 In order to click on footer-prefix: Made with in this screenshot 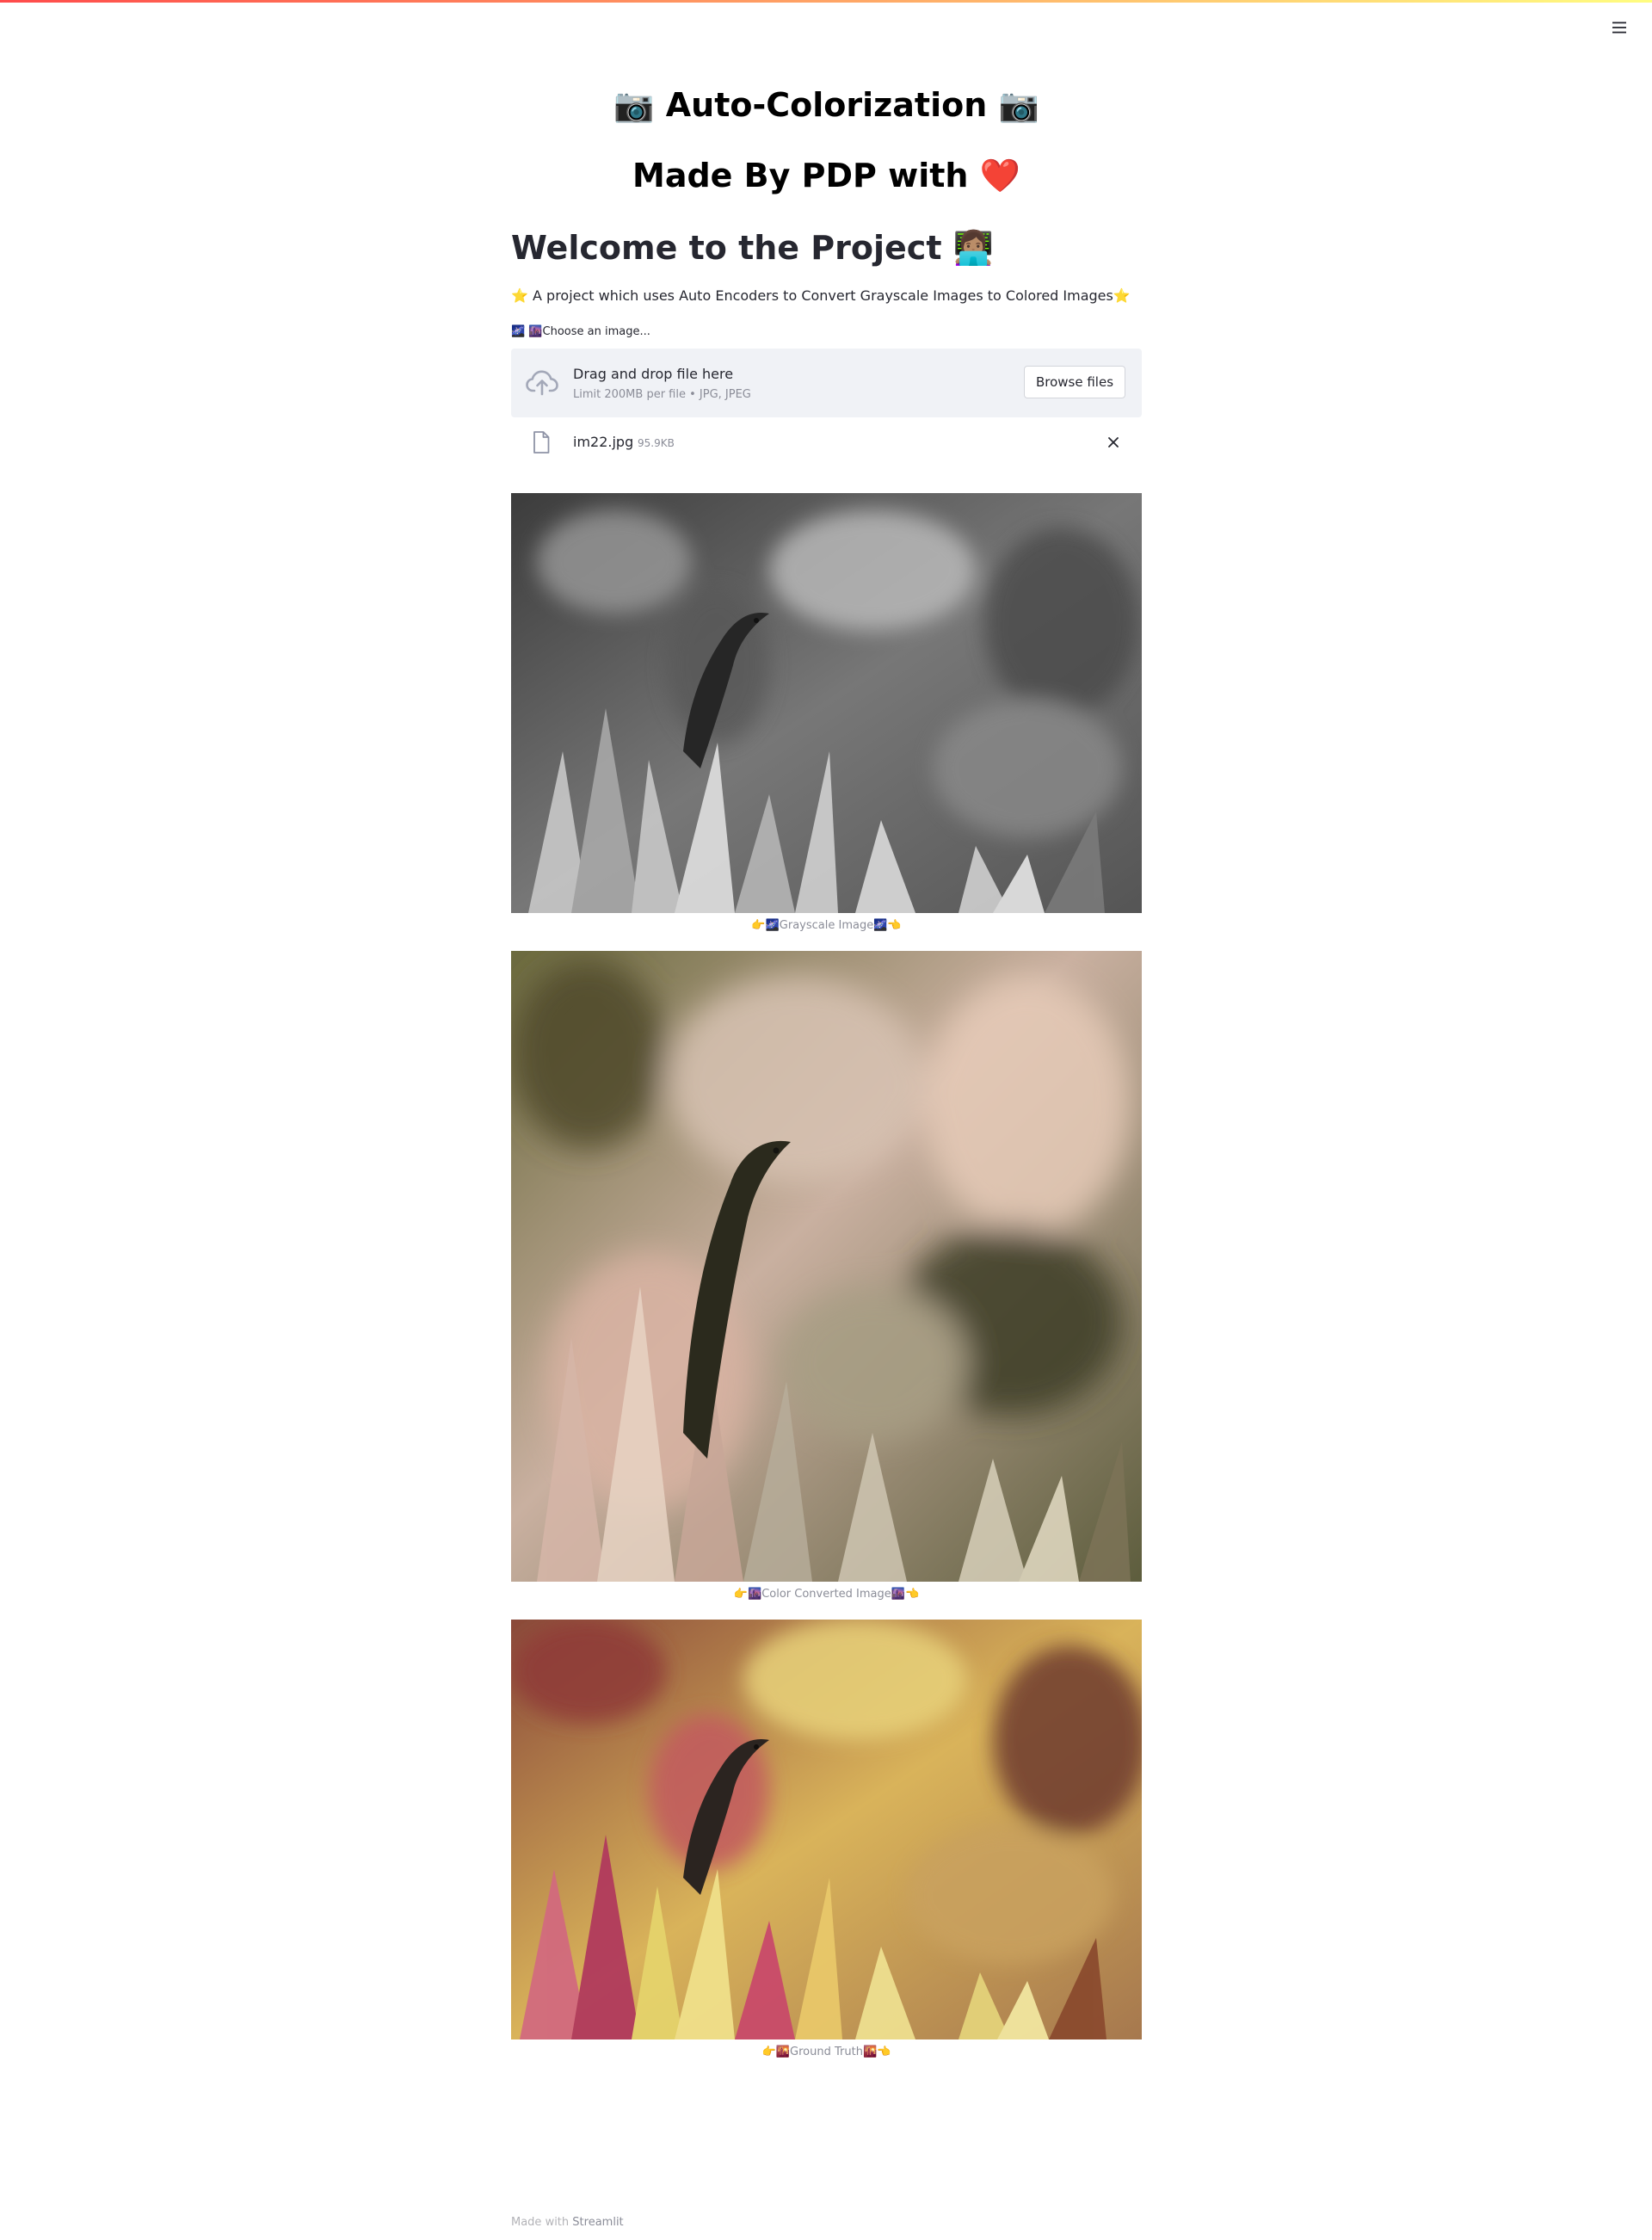, I will do `click(540, 2222)`.